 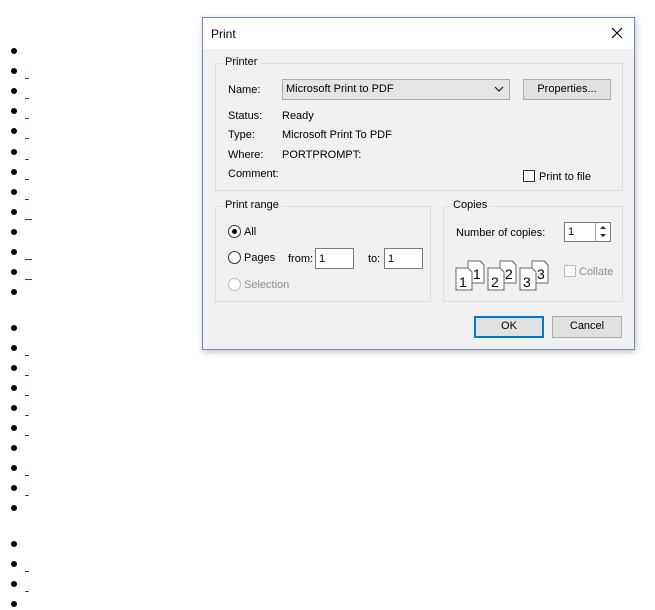 I want to click on print-range-legend: Print range, so click(x=252, y=205).